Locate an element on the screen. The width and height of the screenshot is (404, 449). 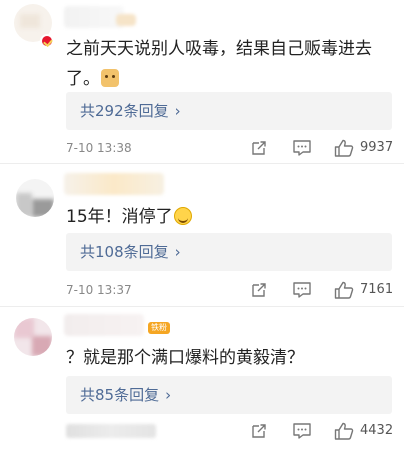
like-count: 9937 is located at coordinates (377, 147).